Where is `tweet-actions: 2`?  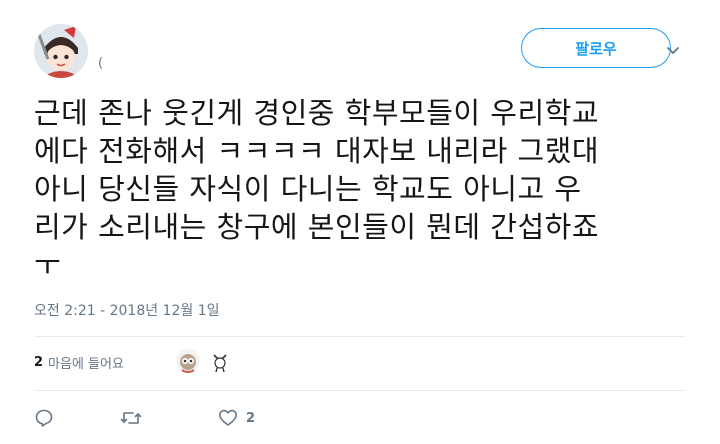 tweet-actions: 2 is located at coordinates (144, 418).